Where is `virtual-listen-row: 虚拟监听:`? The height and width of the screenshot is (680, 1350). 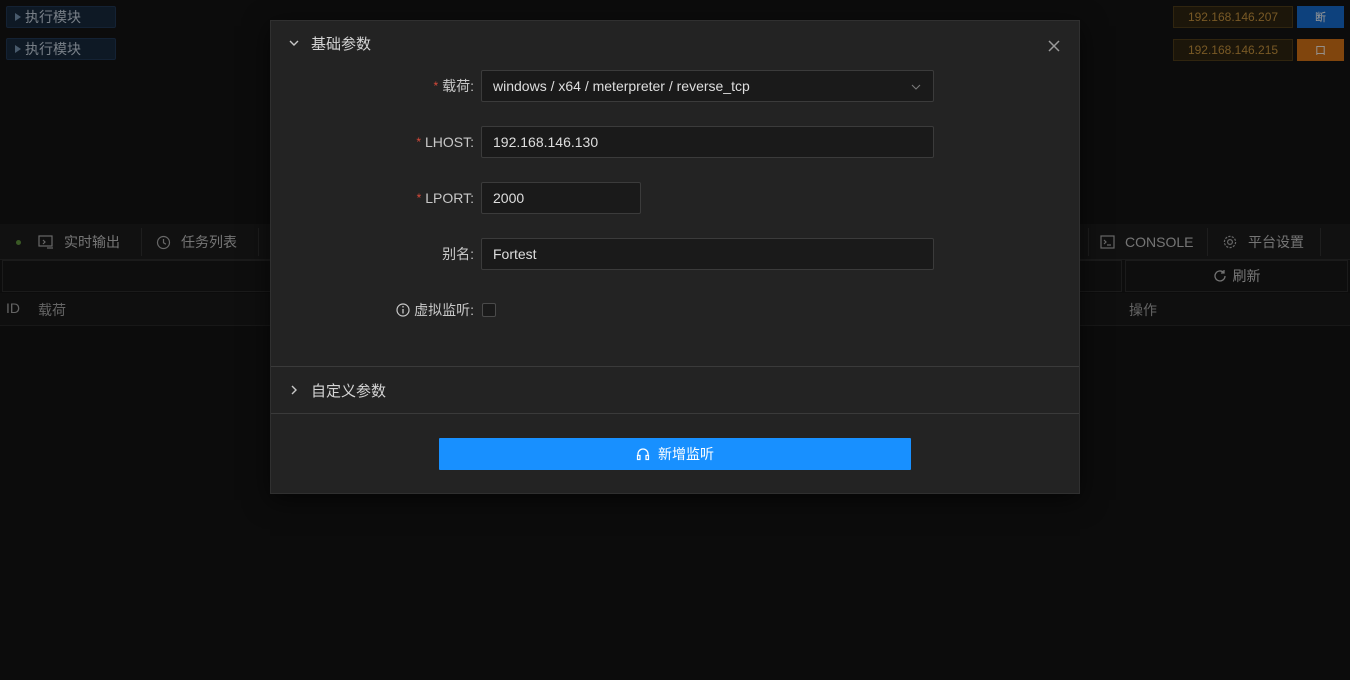
virtual-listen-row: 虚拟监听: is located at coordinates (675, 310).